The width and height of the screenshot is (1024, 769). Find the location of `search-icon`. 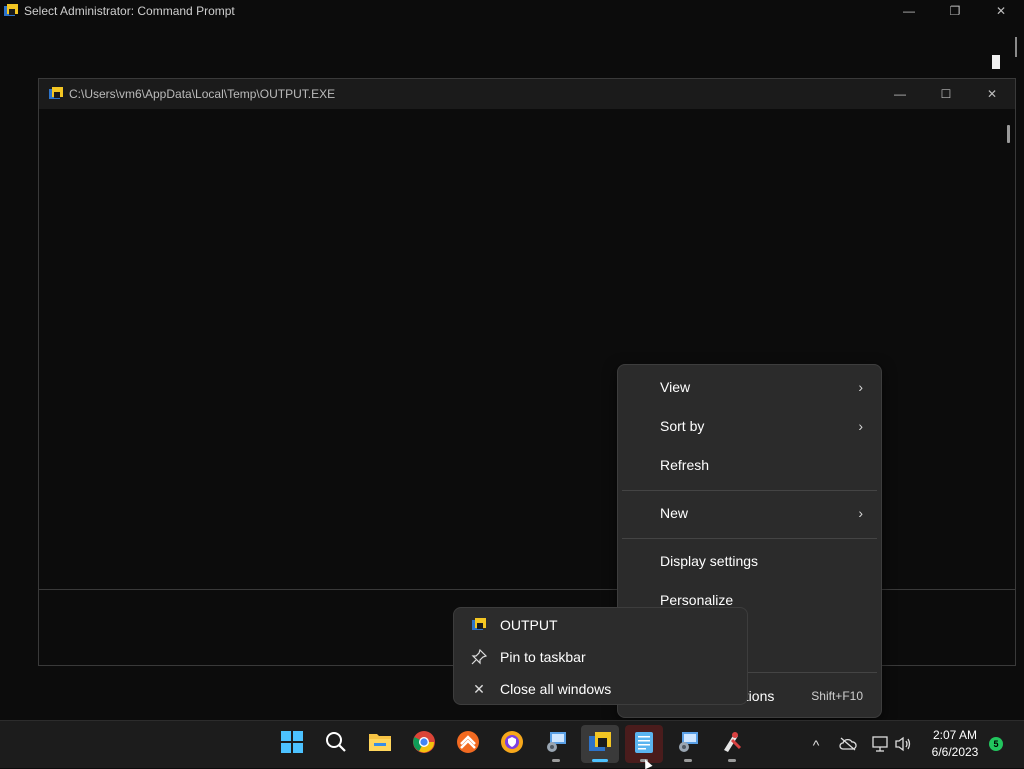

search-icon is located at coordinates (336, 744).